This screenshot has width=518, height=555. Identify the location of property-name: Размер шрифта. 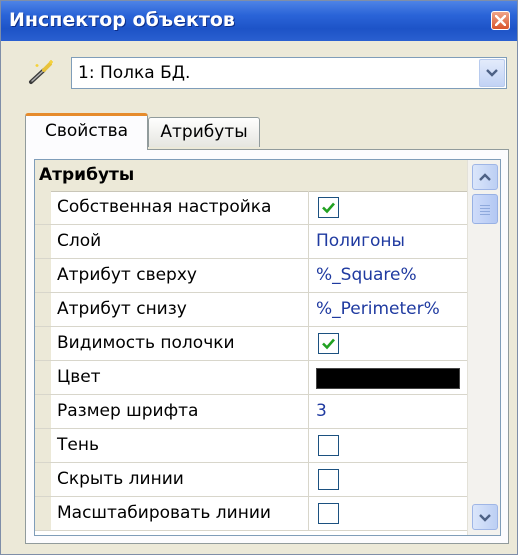
(180, 411).